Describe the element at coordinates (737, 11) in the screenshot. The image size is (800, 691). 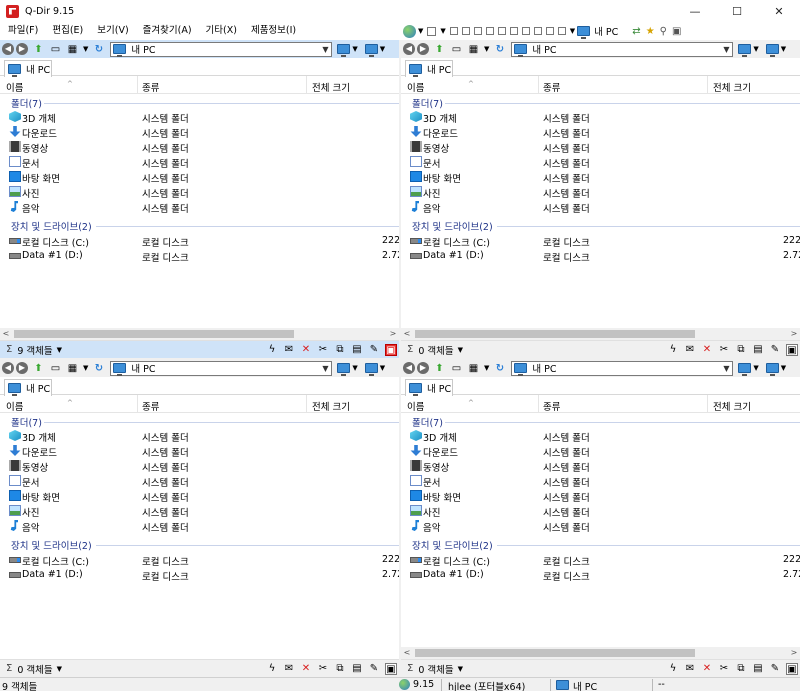
I see `maximize-button: ☐` at that location.